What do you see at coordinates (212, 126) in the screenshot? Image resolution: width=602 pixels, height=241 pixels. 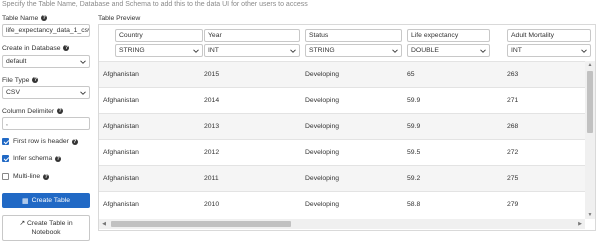 I see `table-cell: 2013` at bounding box center [212, 126].